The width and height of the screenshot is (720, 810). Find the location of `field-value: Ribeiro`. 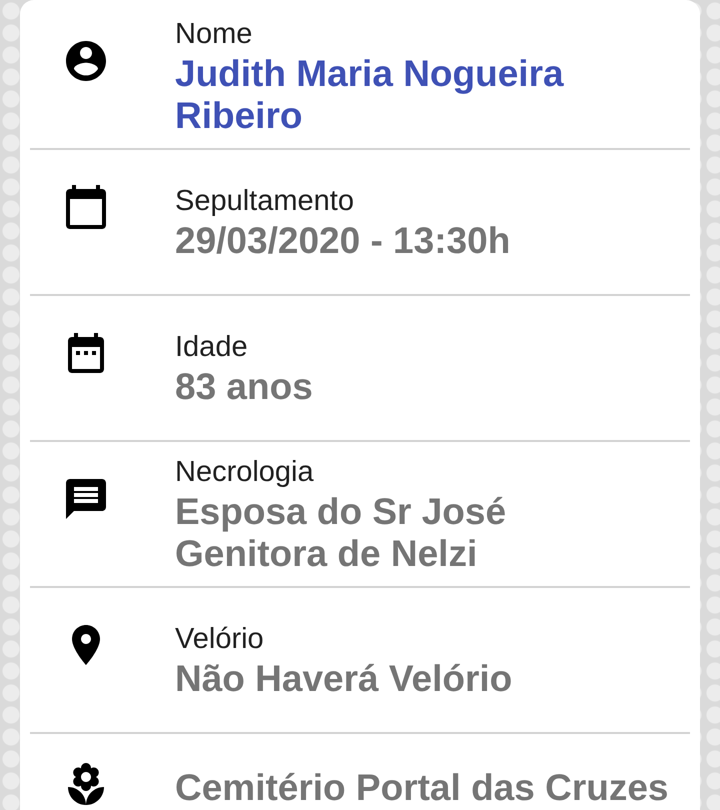

field-value: Ribeiro is located at coordinates (238, 116).